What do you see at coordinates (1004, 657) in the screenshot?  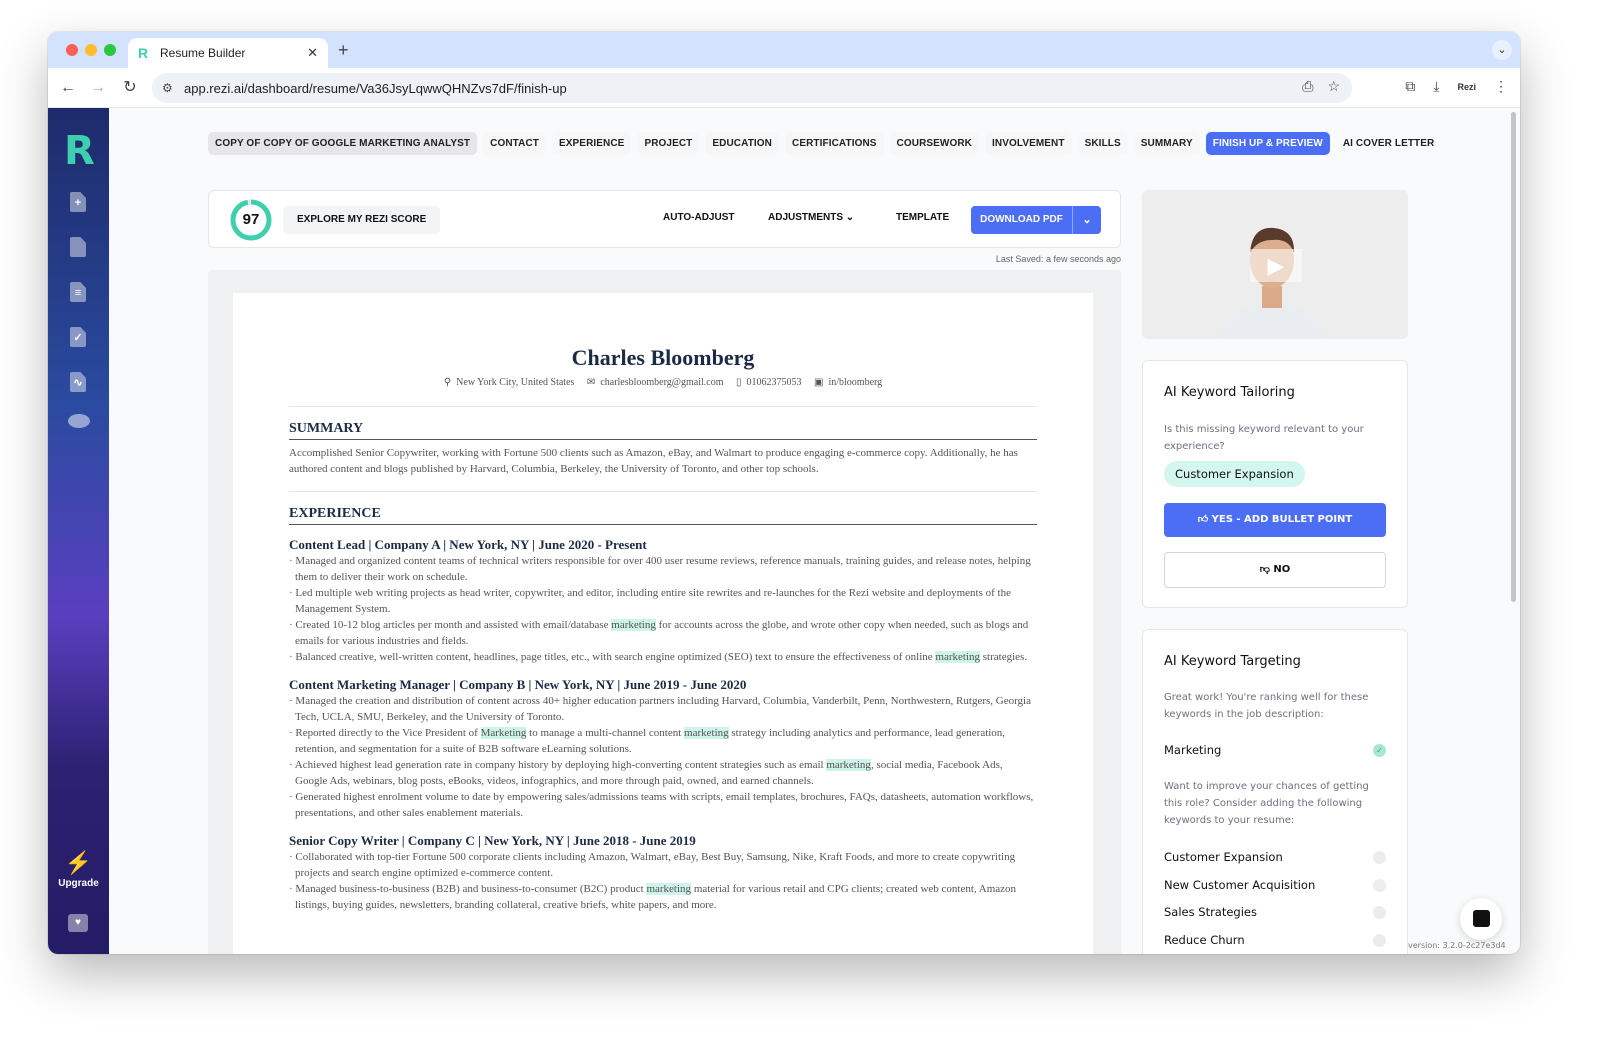 I see `bullet-text: strategies.` at bounding box center [1004, 657].